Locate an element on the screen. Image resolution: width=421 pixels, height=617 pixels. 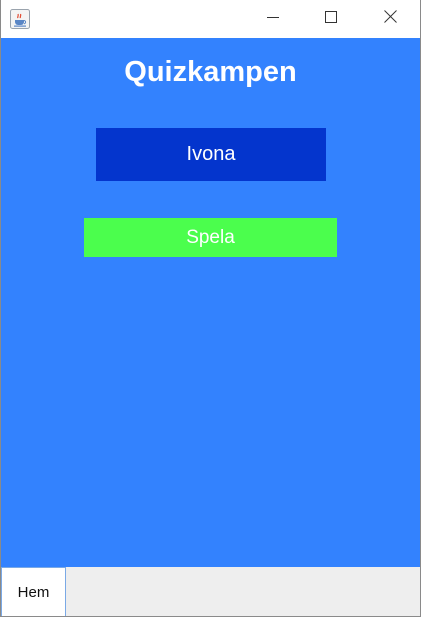
page-title: Quizkampen is located at coordinates (210, 72).